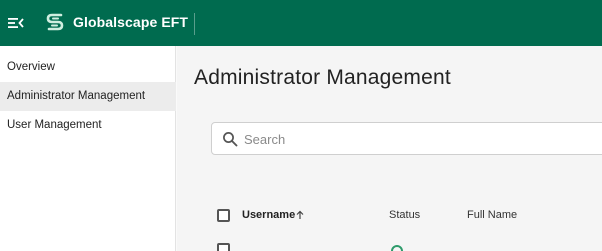  Describe the element at coordinates (268, 215) in the screenshot. I see `column-header-username: Username` at that location.